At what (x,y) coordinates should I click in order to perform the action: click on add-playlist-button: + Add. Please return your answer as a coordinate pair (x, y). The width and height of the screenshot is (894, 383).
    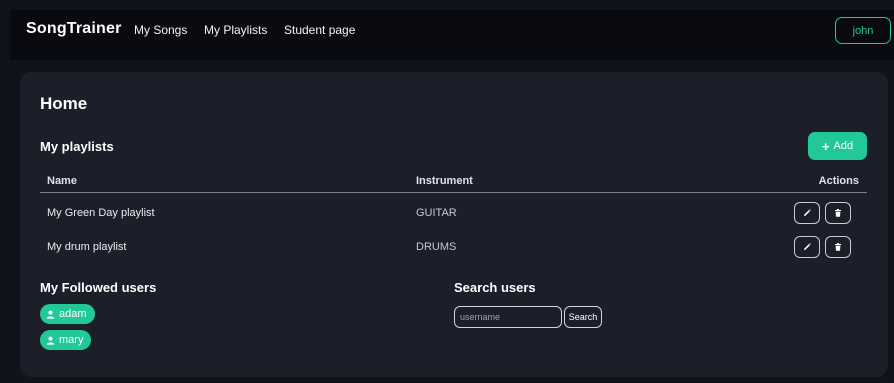
    Looking at the image, I should click on (837, 146).